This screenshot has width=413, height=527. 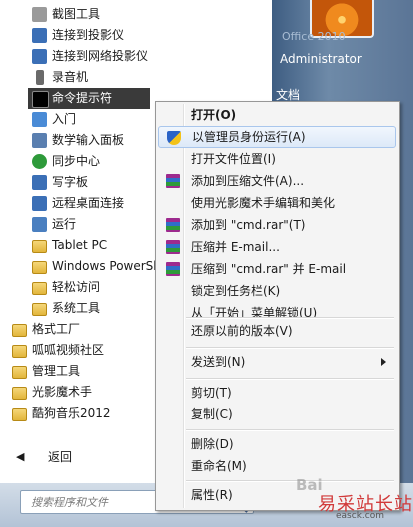 I want to click on program-label: 写字板, so click(x=70, y=182).